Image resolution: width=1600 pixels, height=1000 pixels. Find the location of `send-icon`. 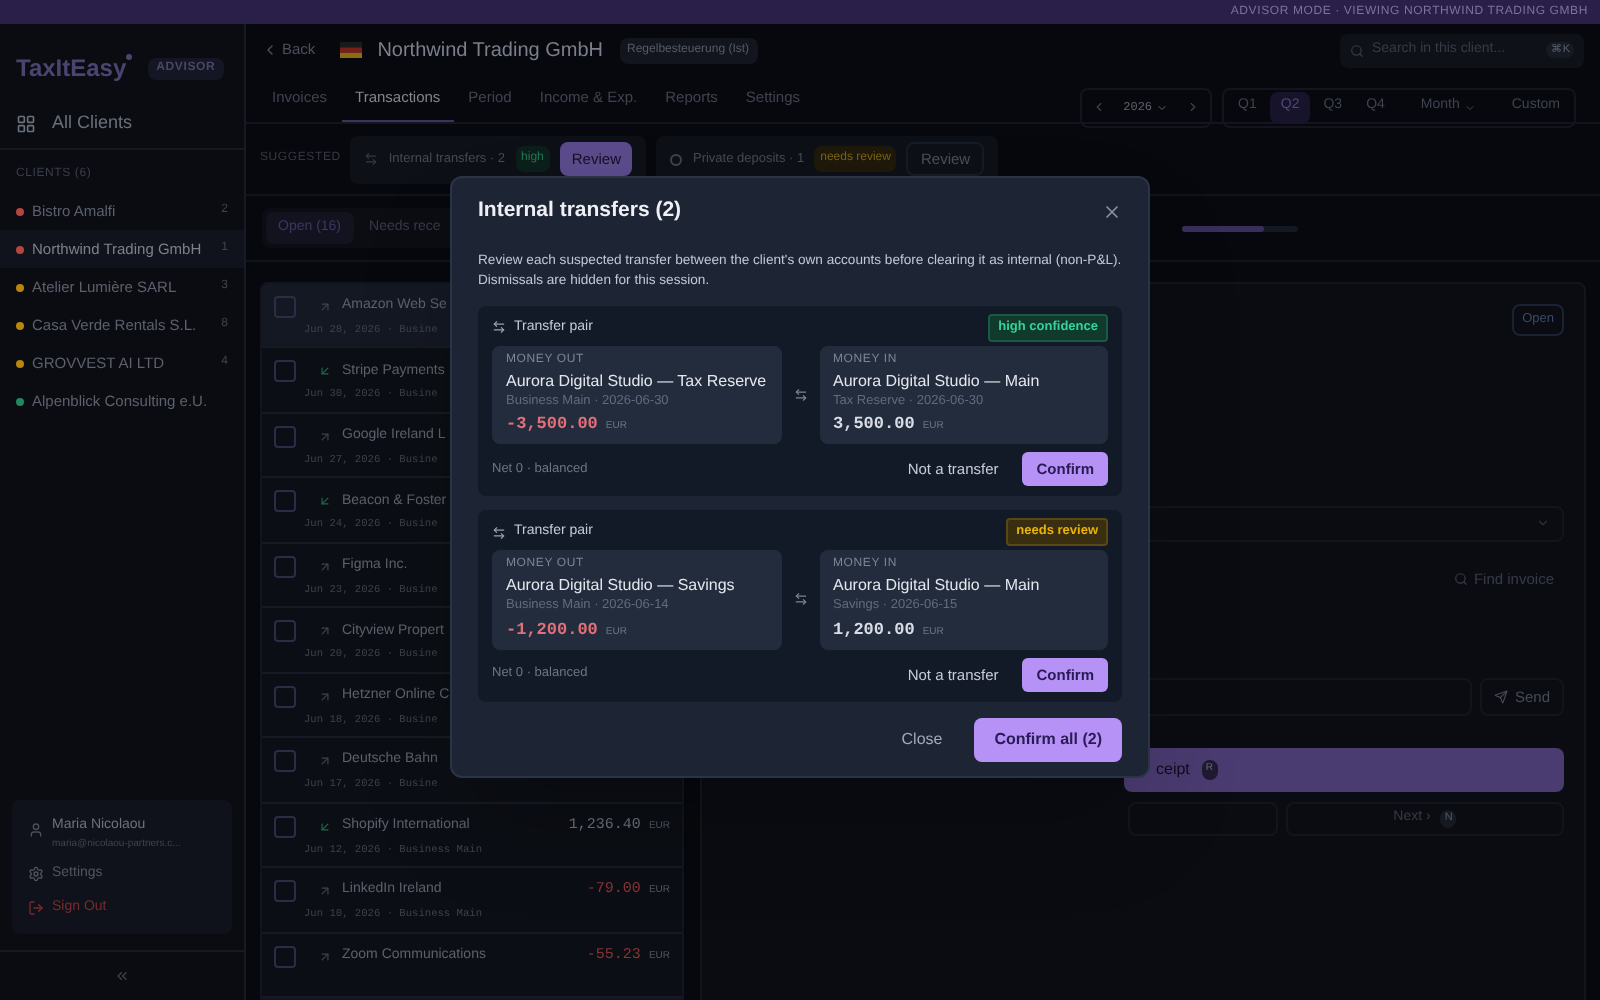

send-icon is located at coordinates (1501, 697).